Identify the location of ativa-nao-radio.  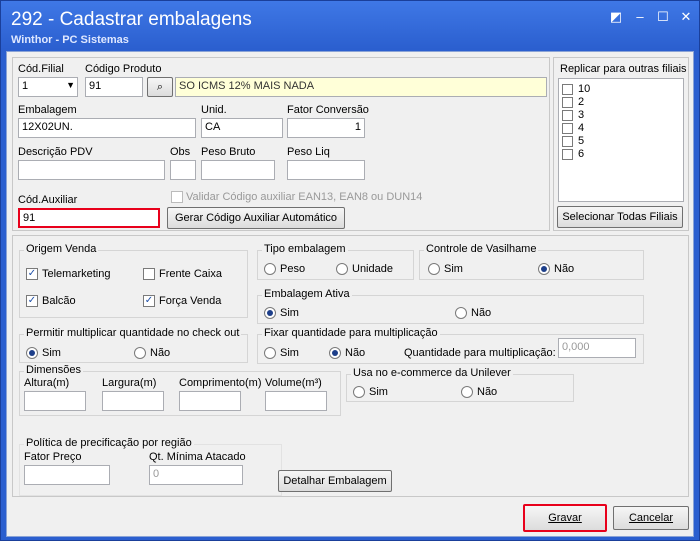
(461, 313).